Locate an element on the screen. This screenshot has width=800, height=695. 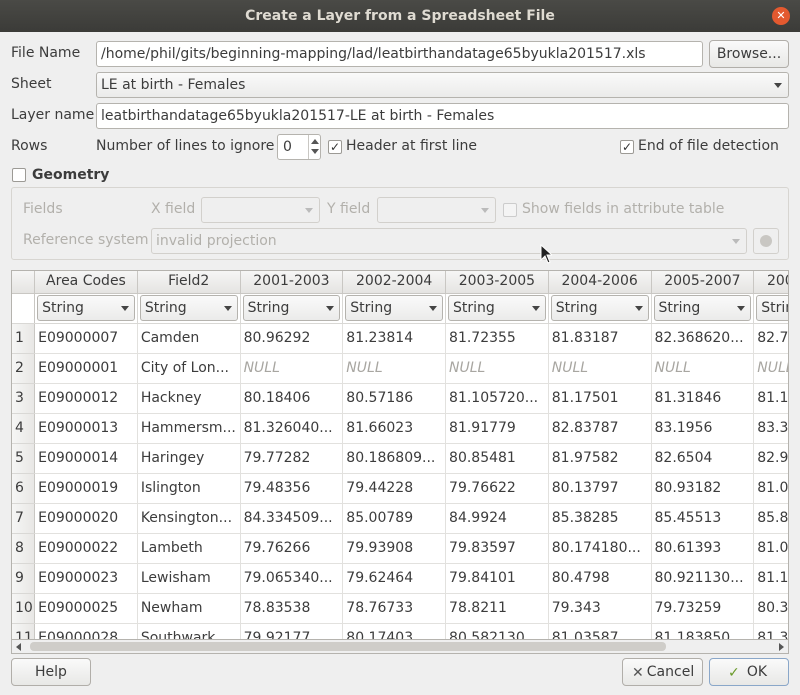
table-cell: 80.61393 is located at coordinates (703, 548).